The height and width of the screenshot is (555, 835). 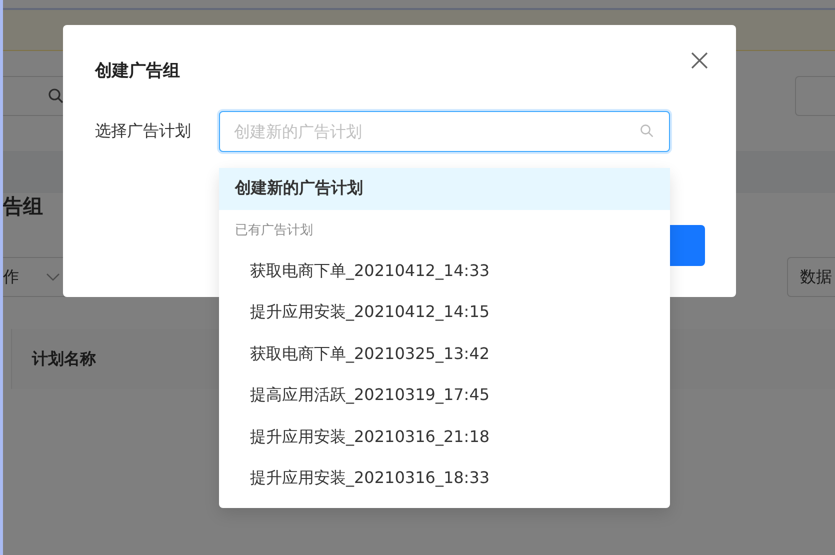 I want to click on plan-select-field: 创建新的广告计划, so click(x=444, y=131).